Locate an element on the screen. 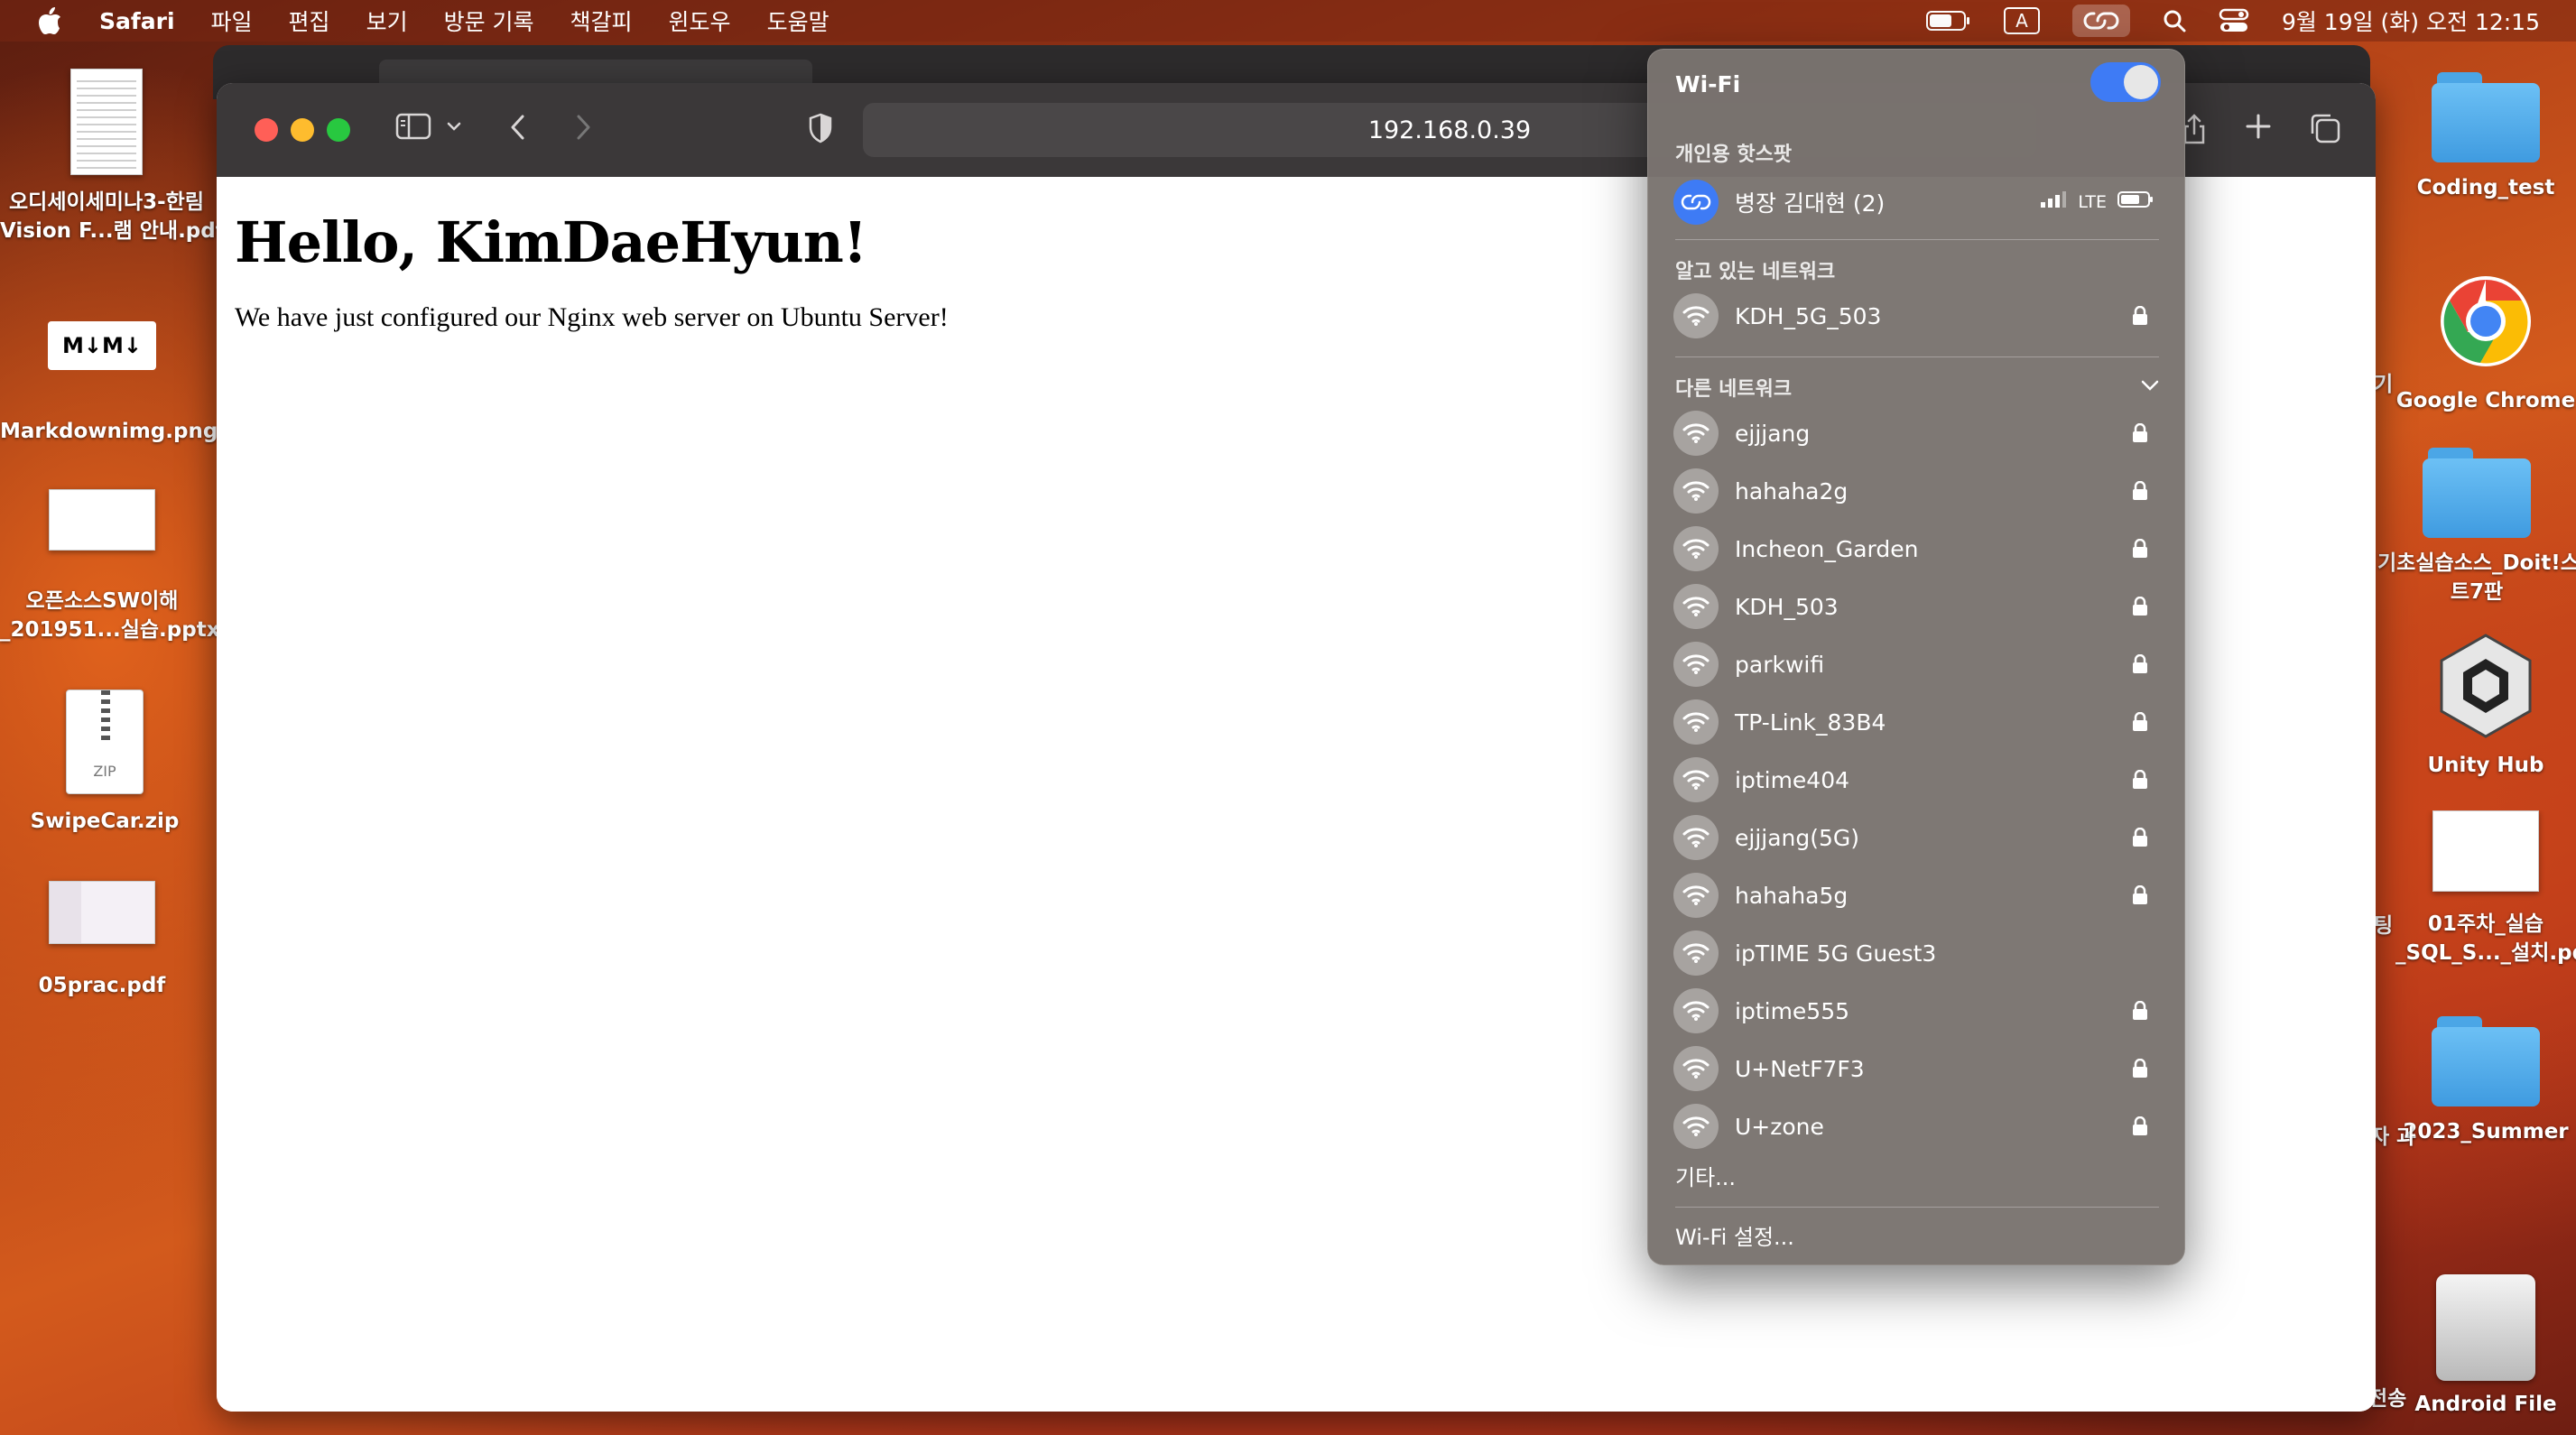 This screenshot has width=2576, height=1435. zoom-window-button is located at coordinates (338, 130).